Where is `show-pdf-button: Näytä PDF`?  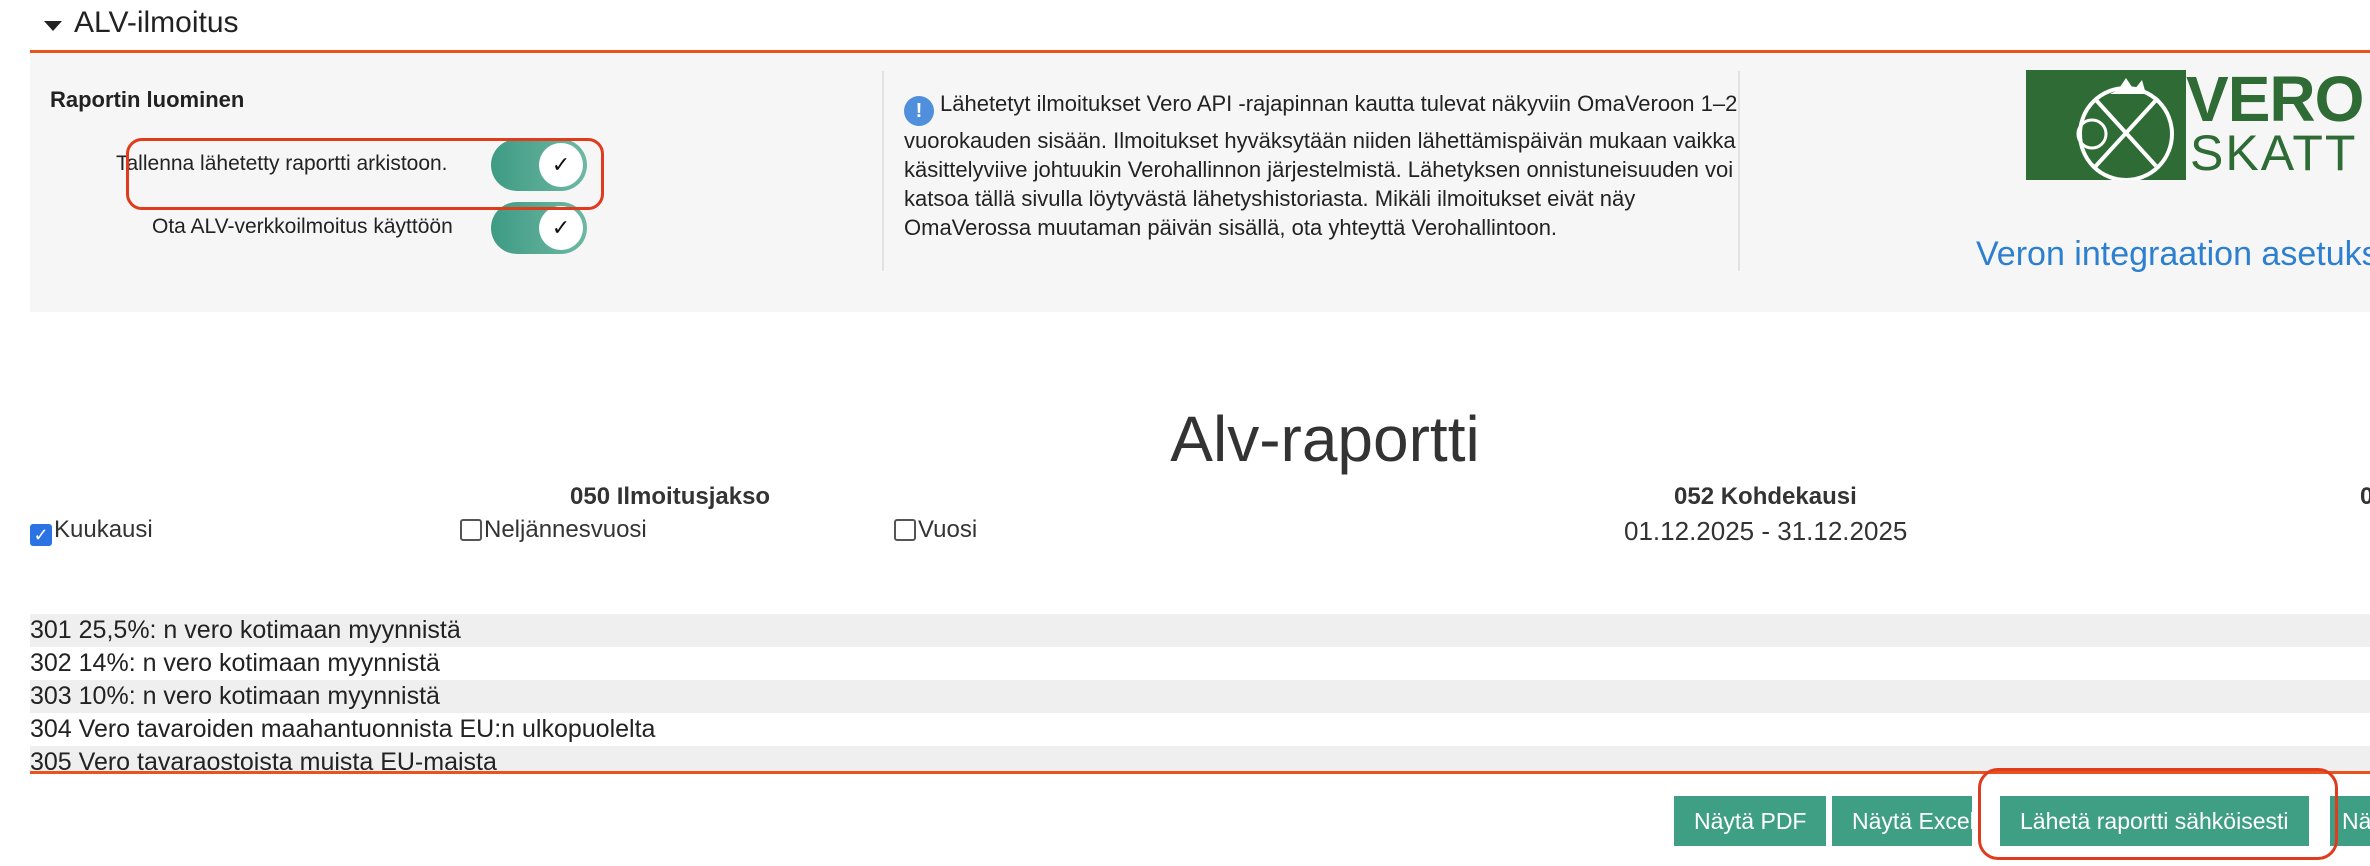
show-pdf-button: Näytä PDF is located at coordinates (1750, 821).